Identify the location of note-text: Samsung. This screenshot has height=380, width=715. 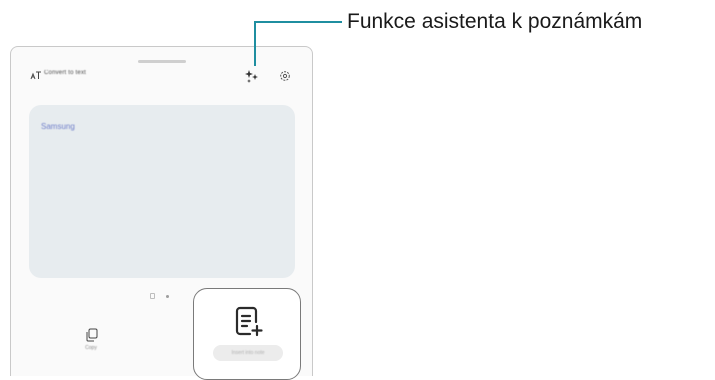
(58, 126).